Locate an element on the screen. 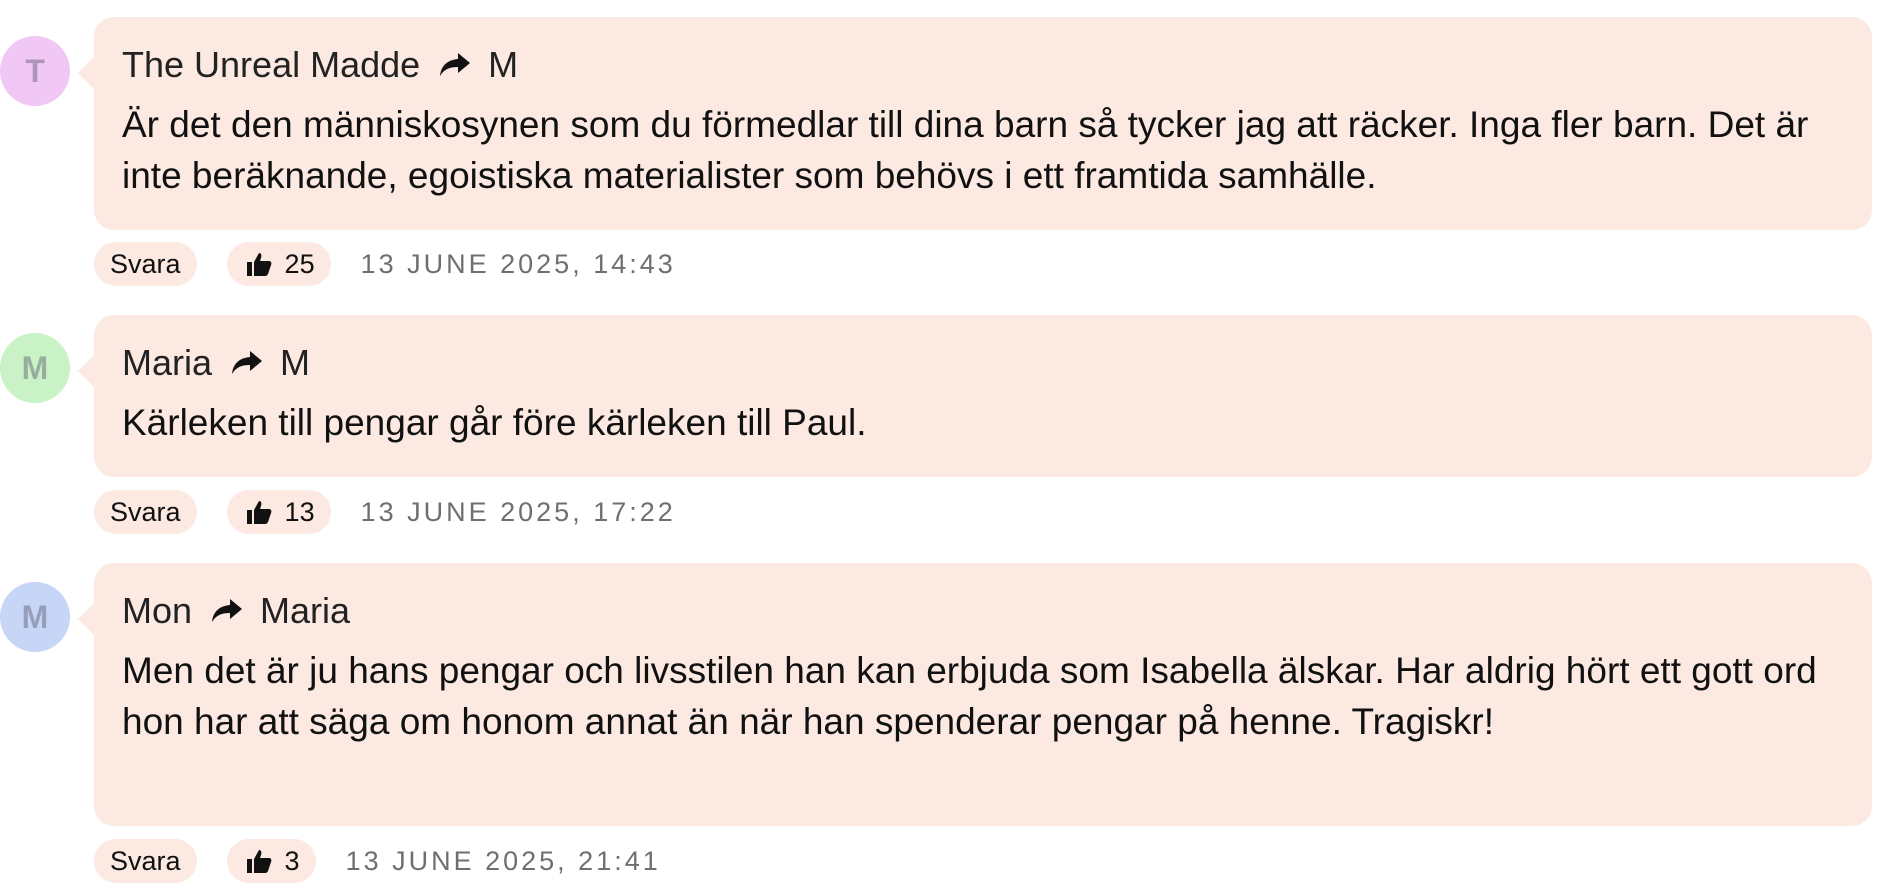 This screenshot has width=1890, height=892. like-button: 3 is located at coordinates (271, 861).